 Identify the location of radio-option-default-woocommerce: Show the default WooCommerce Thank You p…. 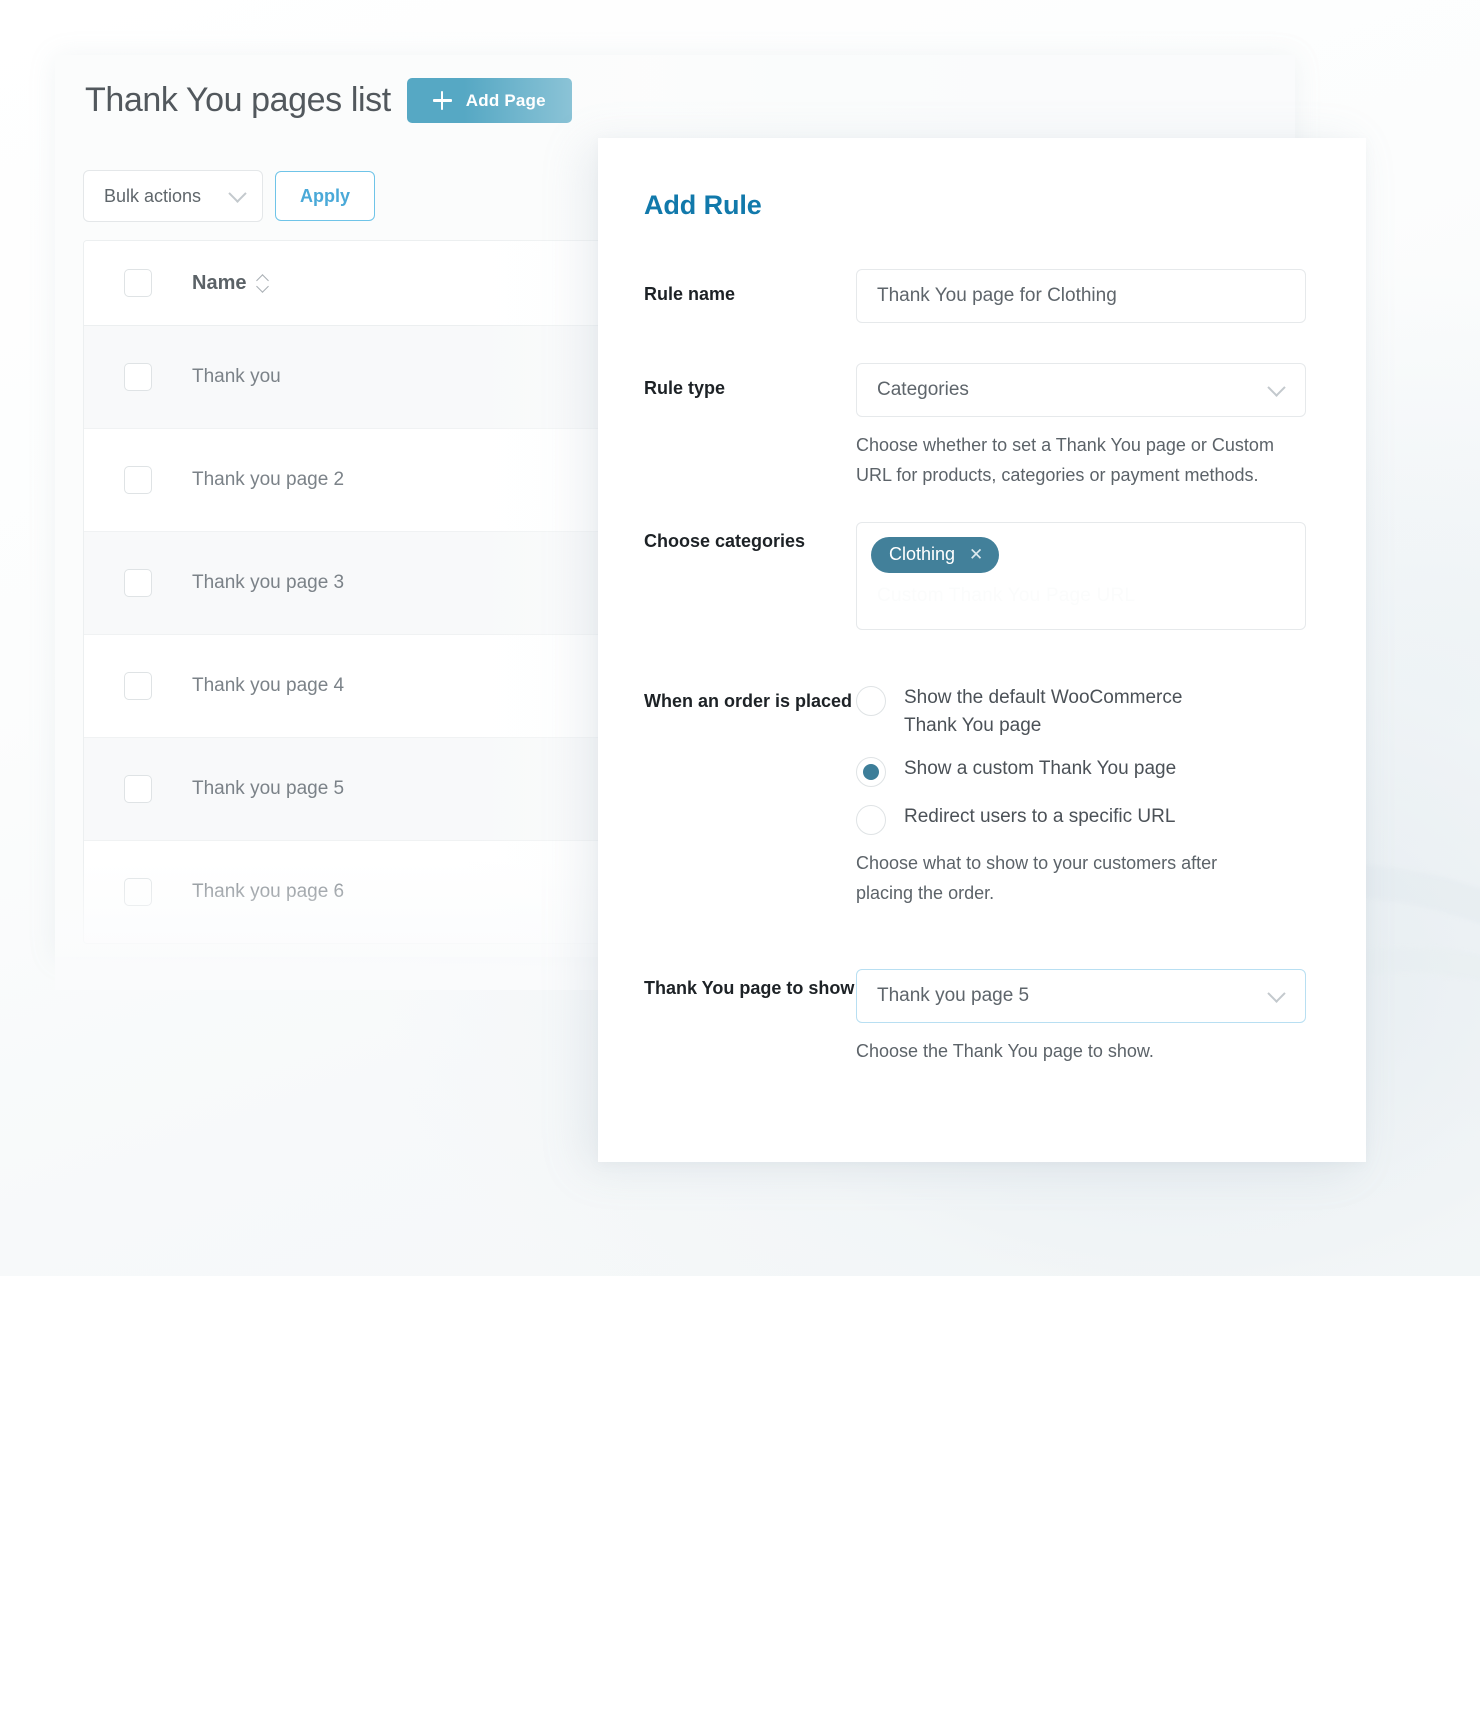
(1081, 711).